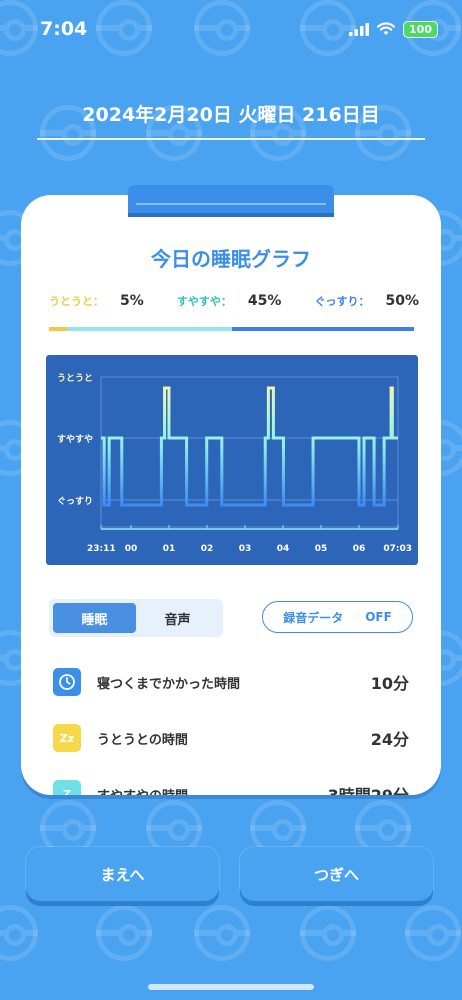 The image size is (462, 1000). I want to click on ratio-suyasuya: すやすや： 45%, so click(229, 301).